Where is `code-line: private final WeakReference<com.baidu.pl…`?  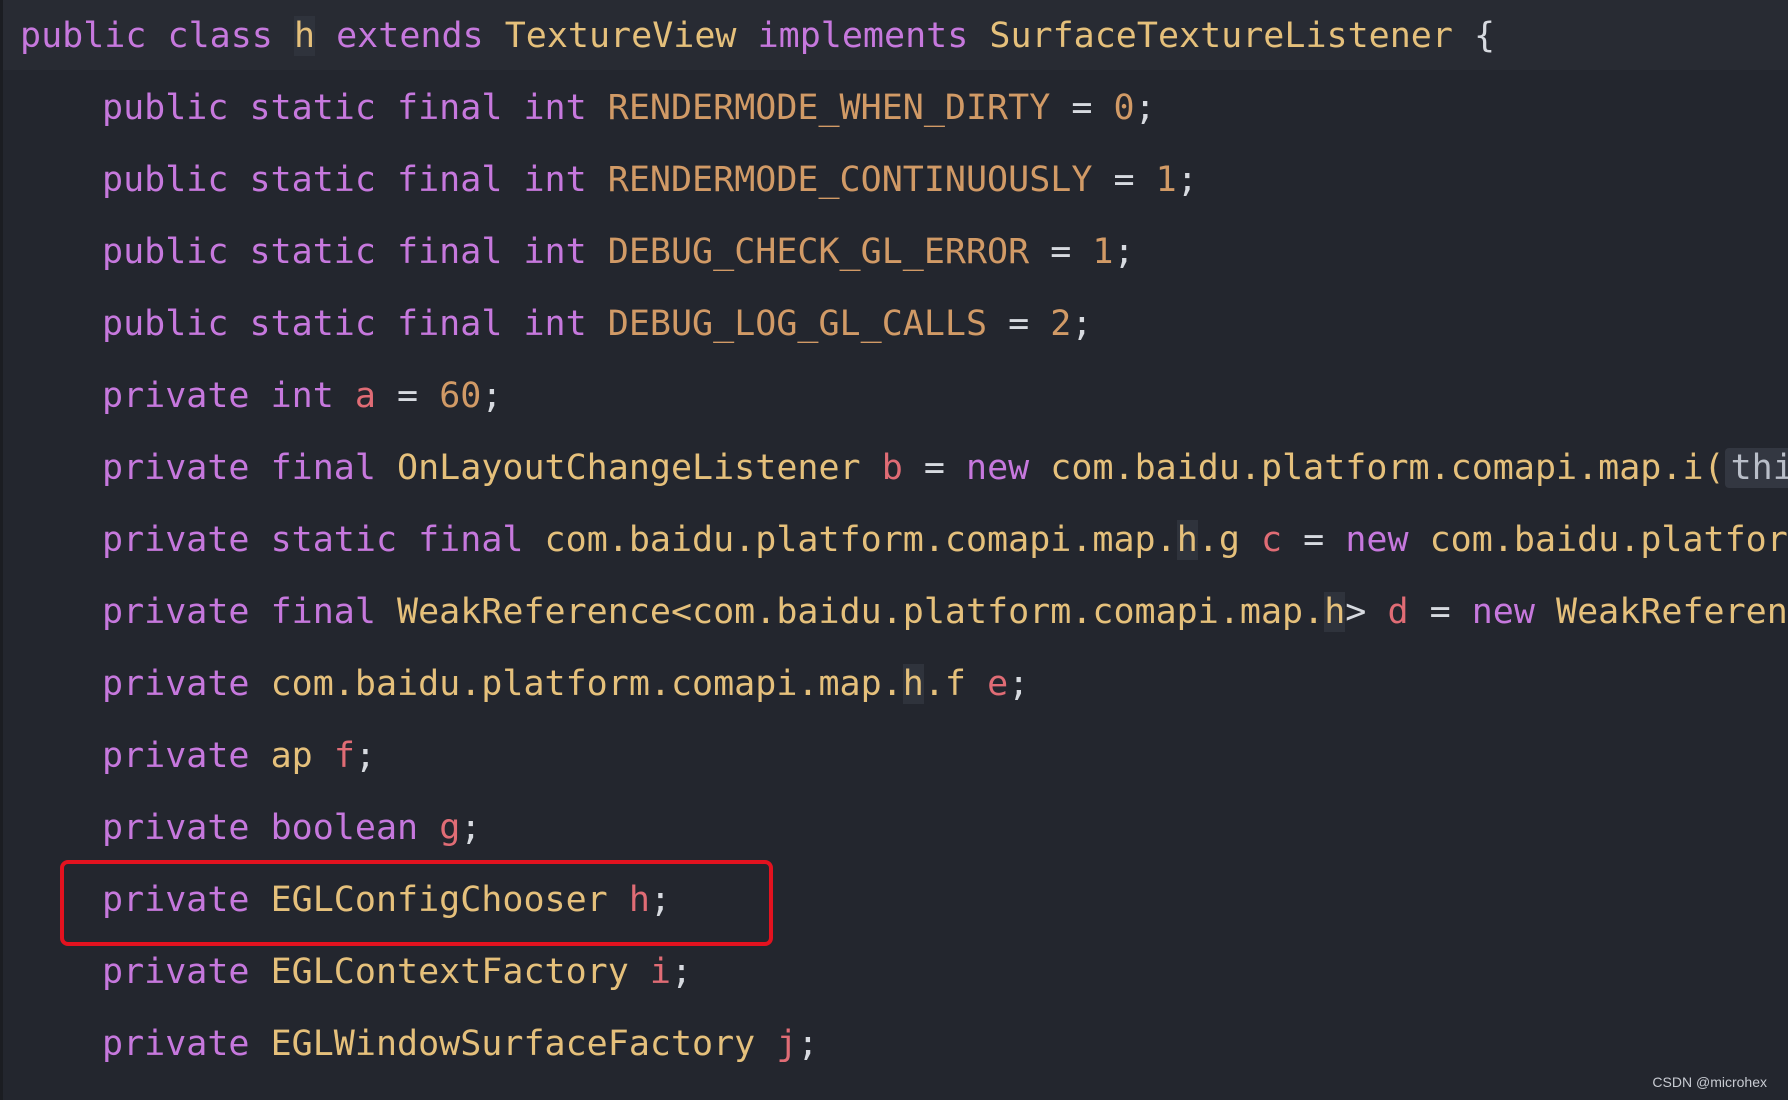 code-line: private final WeakReference<com.baidu.pl… is located at coordinates (895, 612).